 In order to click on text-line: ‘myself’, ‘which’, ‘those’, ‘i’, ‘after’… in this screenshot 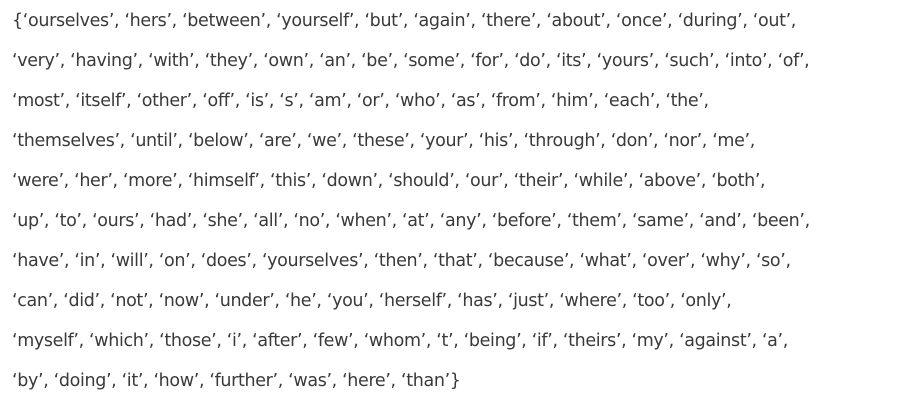, I will do `click(400, 341)`.